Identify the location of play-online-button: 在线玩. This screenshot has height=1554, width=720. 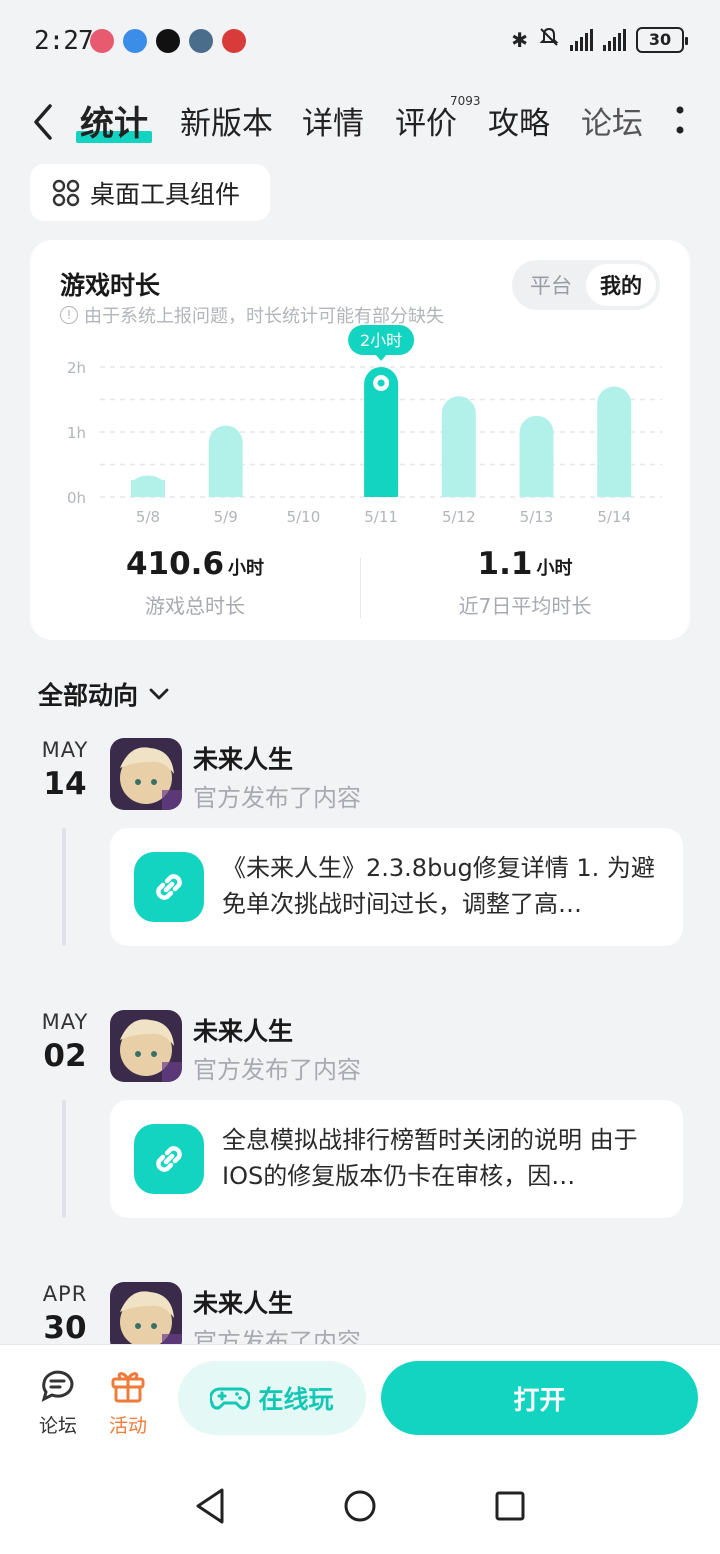
(272, 1398).